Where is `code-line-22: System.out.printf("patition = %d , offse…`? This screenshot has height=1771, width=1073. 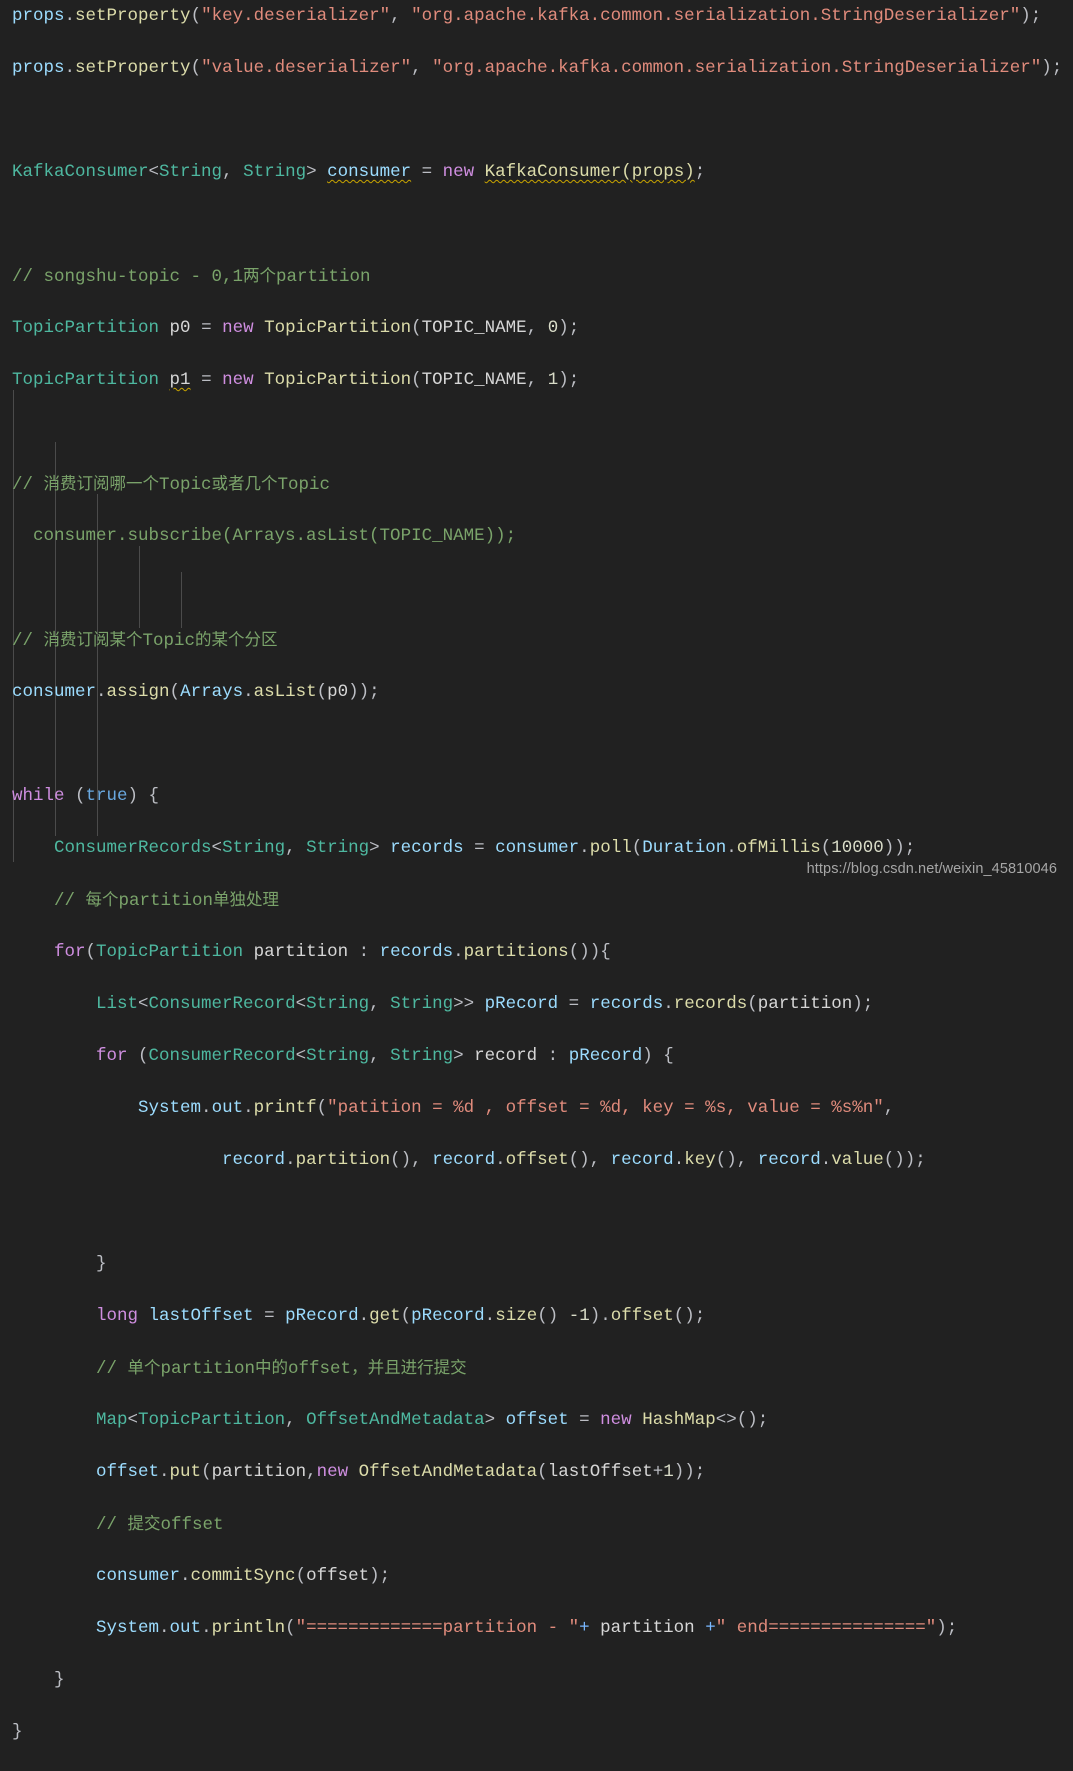
code-line-22: System.out.printf("patition = %d , offse… is located at coordinates (516, 1108).